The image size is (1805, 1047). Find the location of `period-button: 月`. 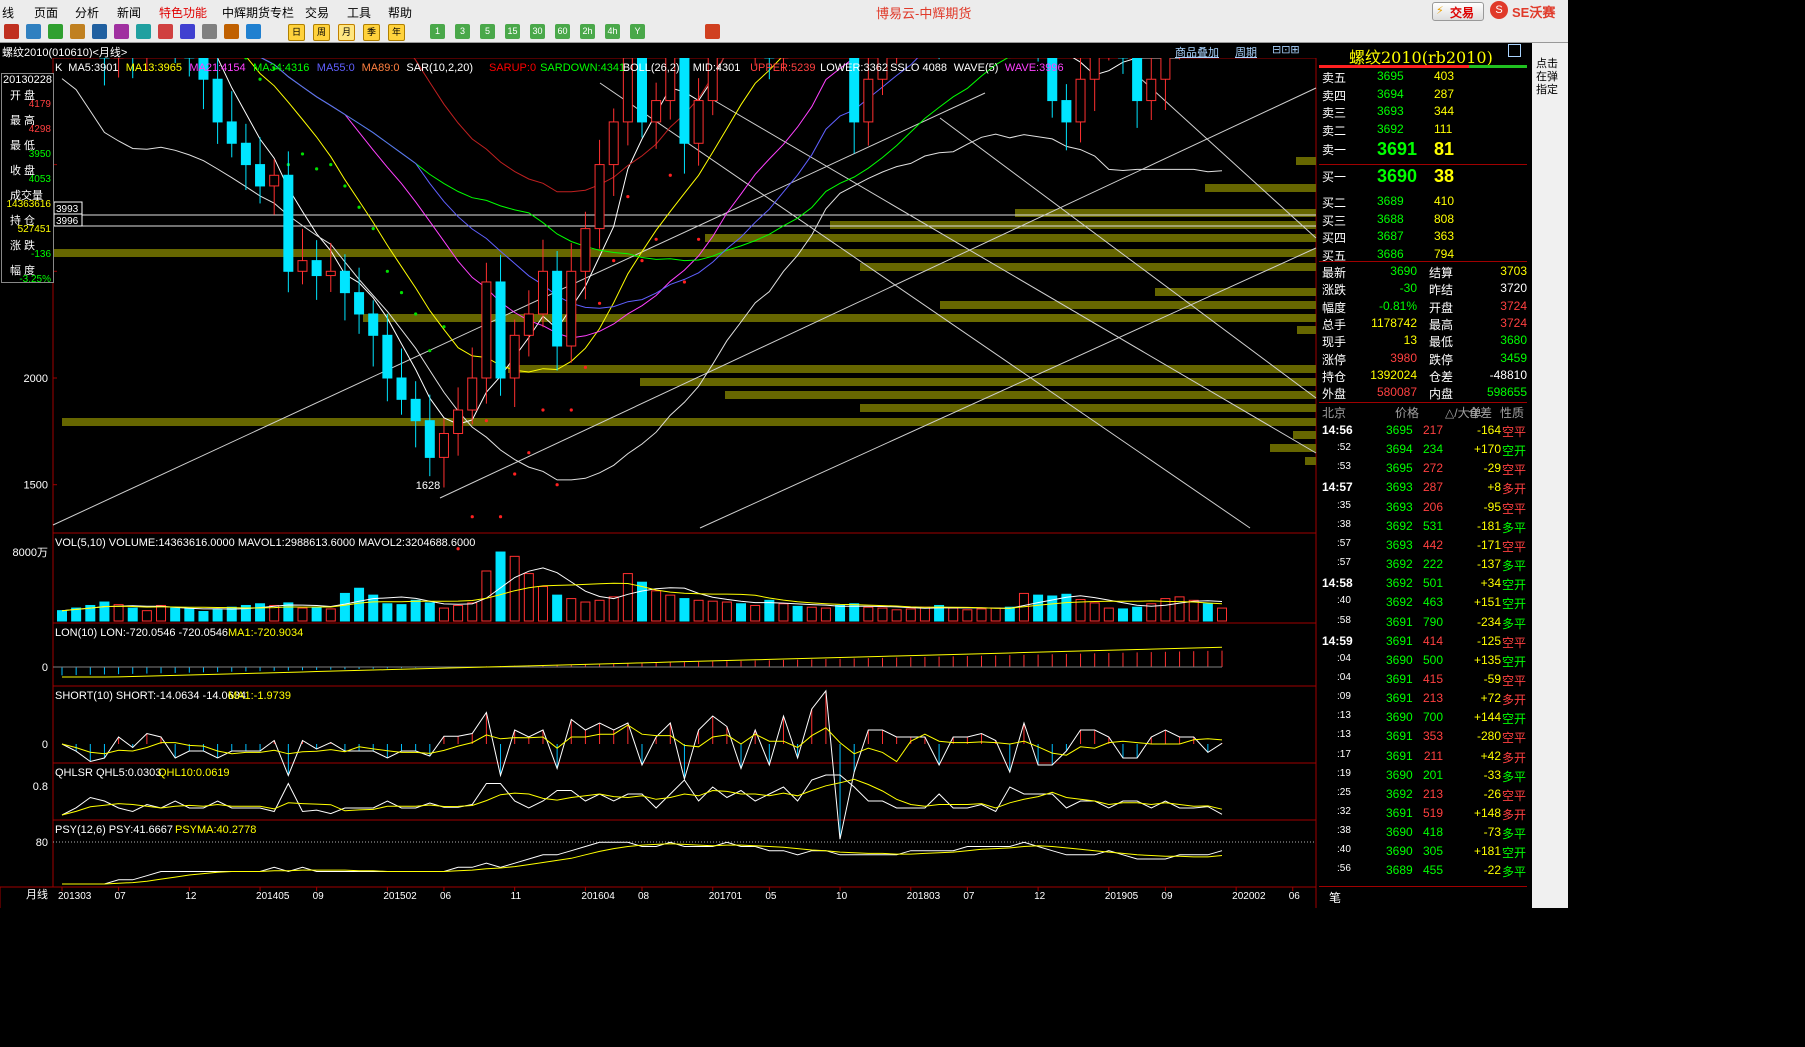

period-button: 月 is located at coordinates (346, 32).